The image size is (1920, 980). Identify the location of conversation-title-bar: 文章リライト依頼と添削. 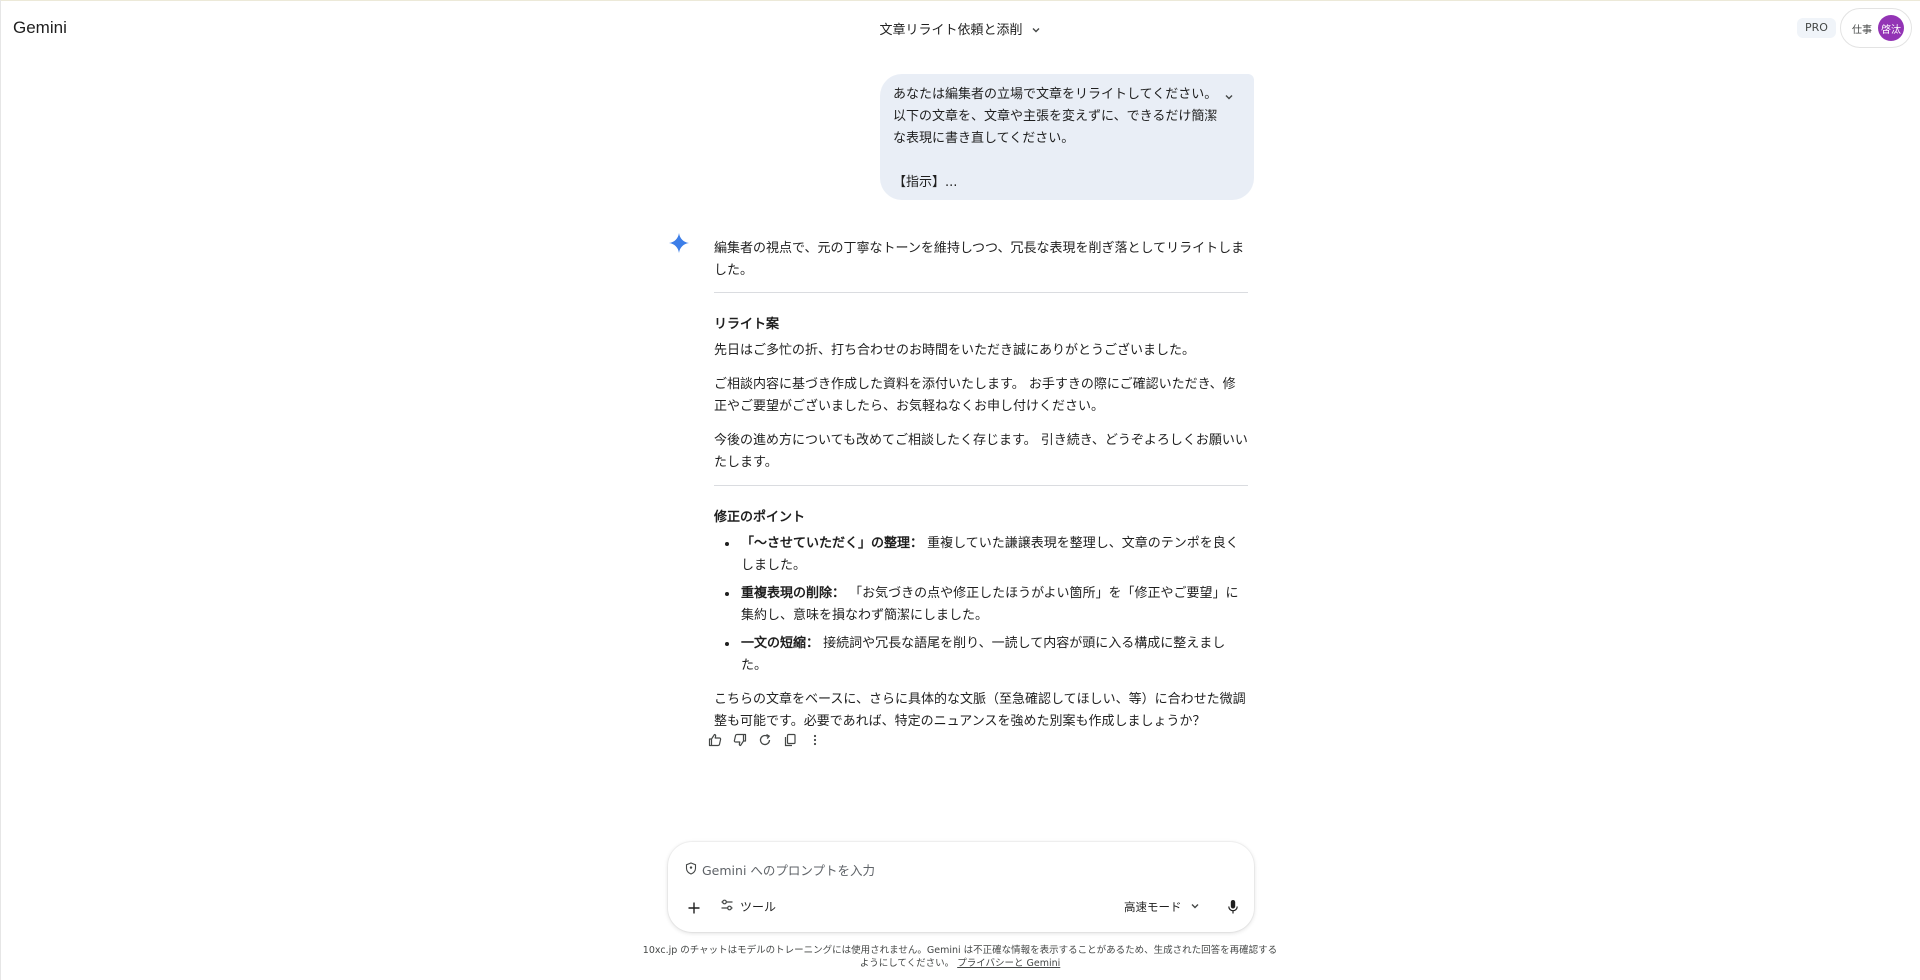
(960, 28).